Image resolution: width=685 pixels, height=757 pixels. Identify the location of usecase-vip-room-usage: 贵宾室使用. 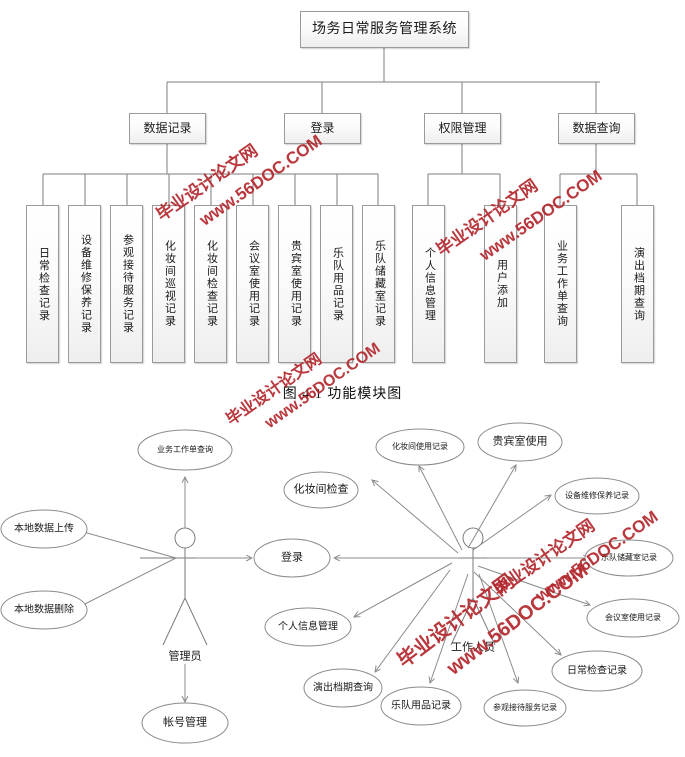
(520, 442).